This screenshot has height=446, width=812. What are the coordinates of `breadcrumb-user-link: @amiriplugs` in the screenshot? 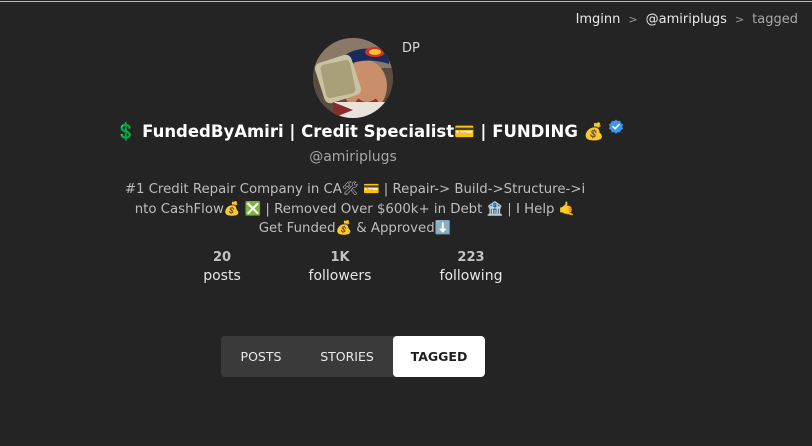 It's located at (686, 19).